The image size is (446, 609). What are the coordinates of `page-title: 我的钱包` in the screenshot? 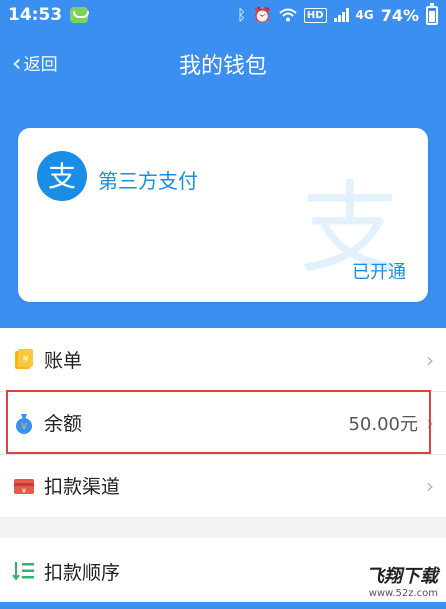 It's located at (222, 66).